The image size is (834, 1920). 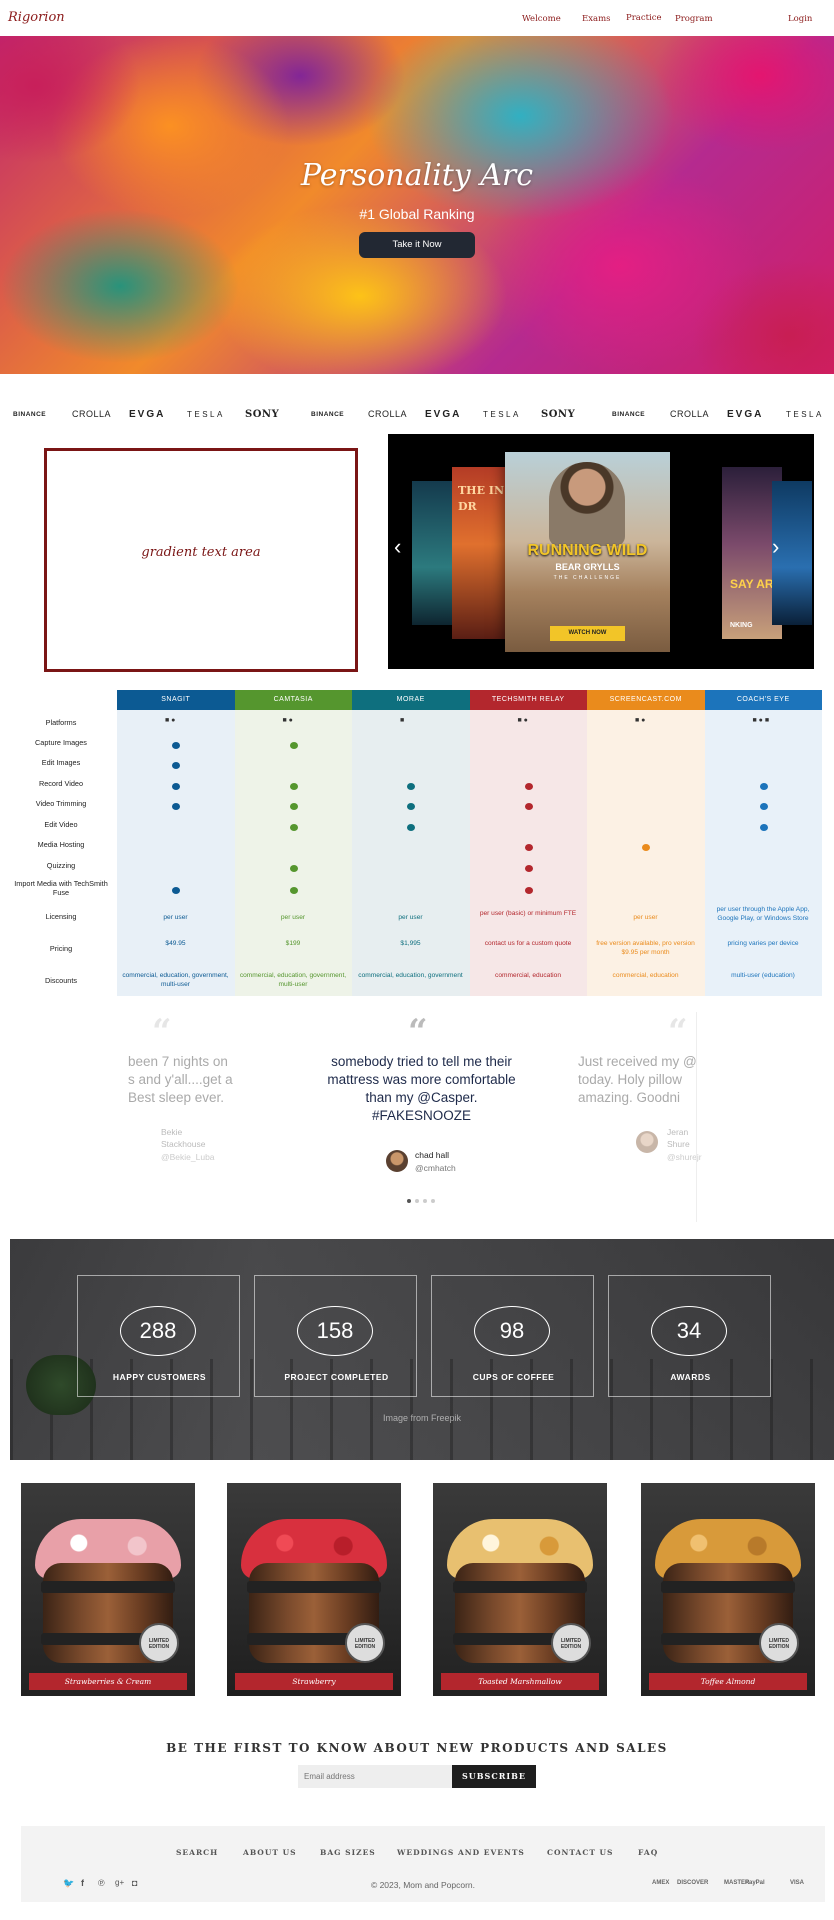 What do you see at coordinates (775, 547) in the screenshot?
I see `carousel-next-icon: ›` at bounding box center [775, 547].